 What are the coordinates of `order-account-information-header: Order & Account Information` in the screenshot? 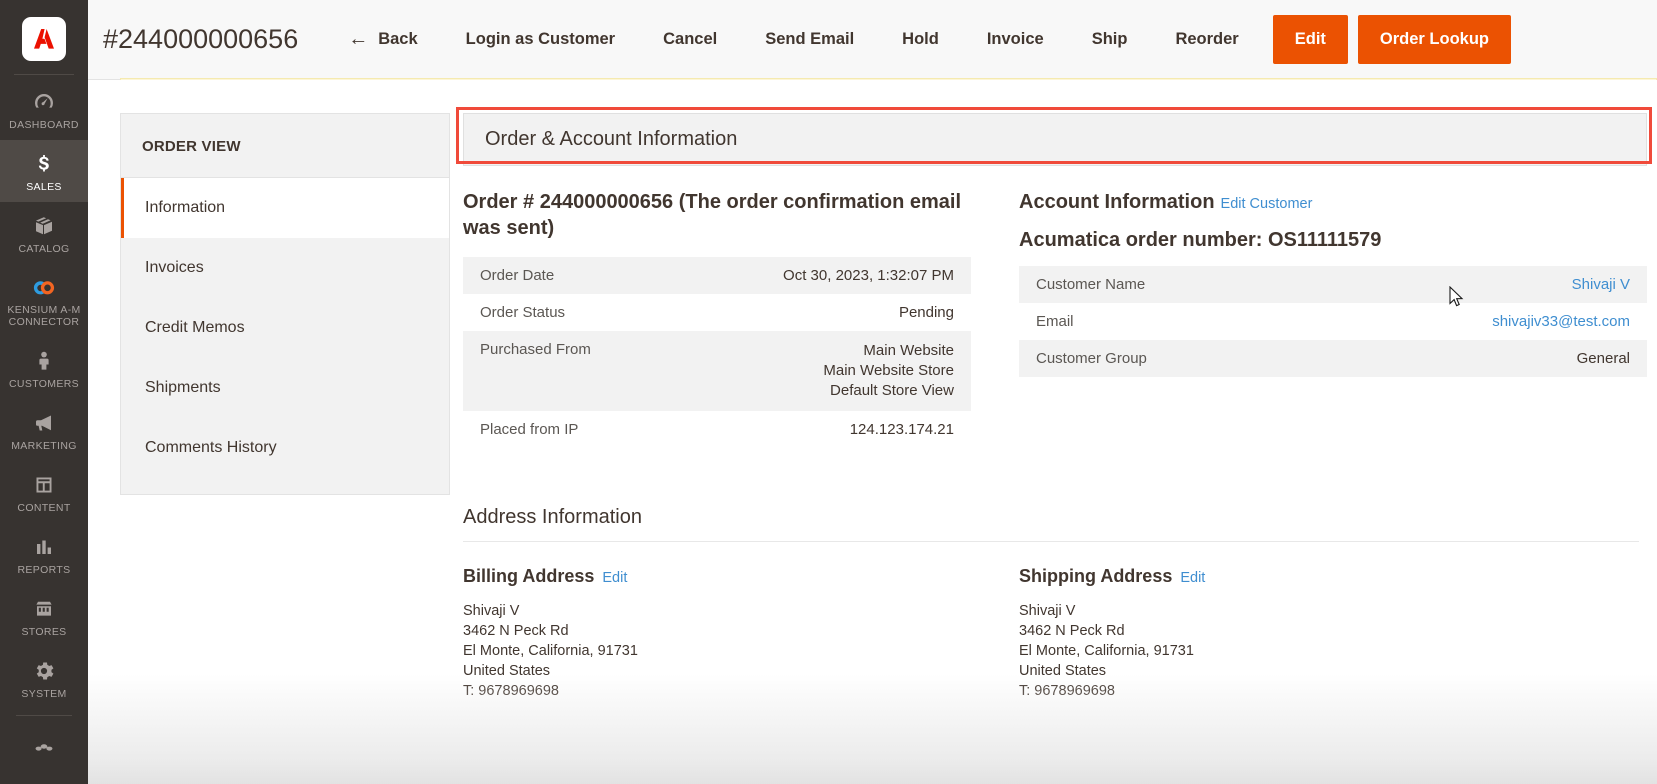 It's located at (1055, 139).